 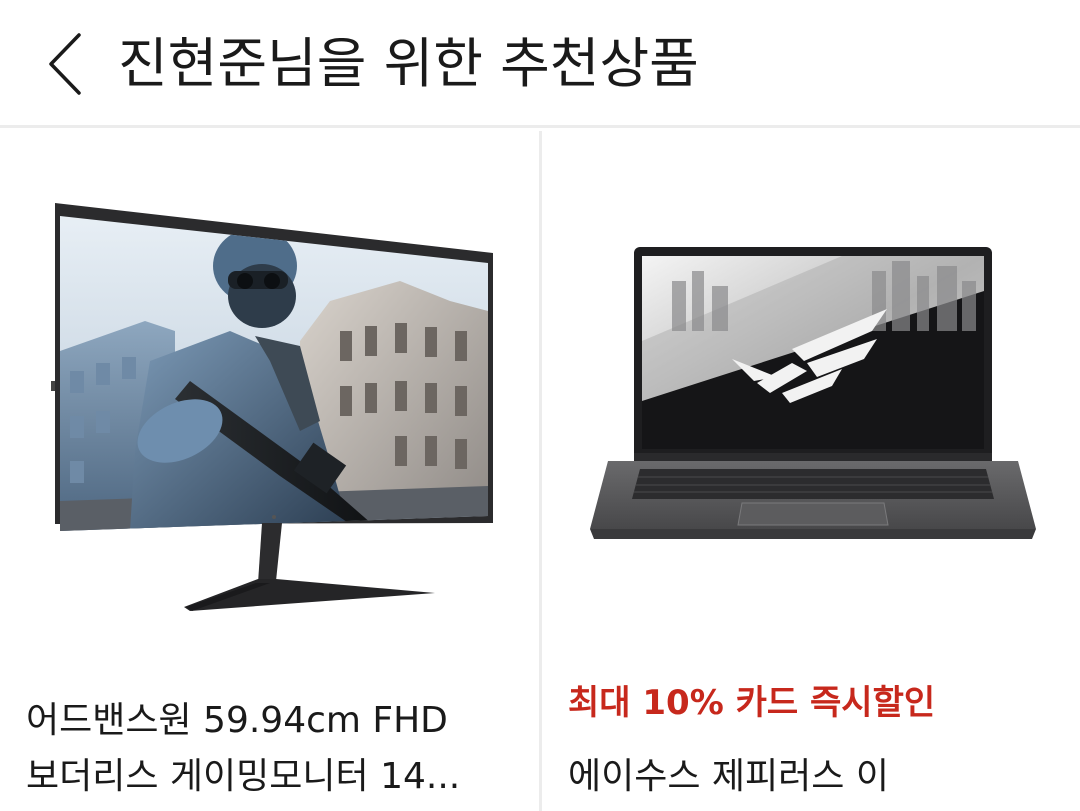 I want to click on card-divider, so click(x=540, y=471).